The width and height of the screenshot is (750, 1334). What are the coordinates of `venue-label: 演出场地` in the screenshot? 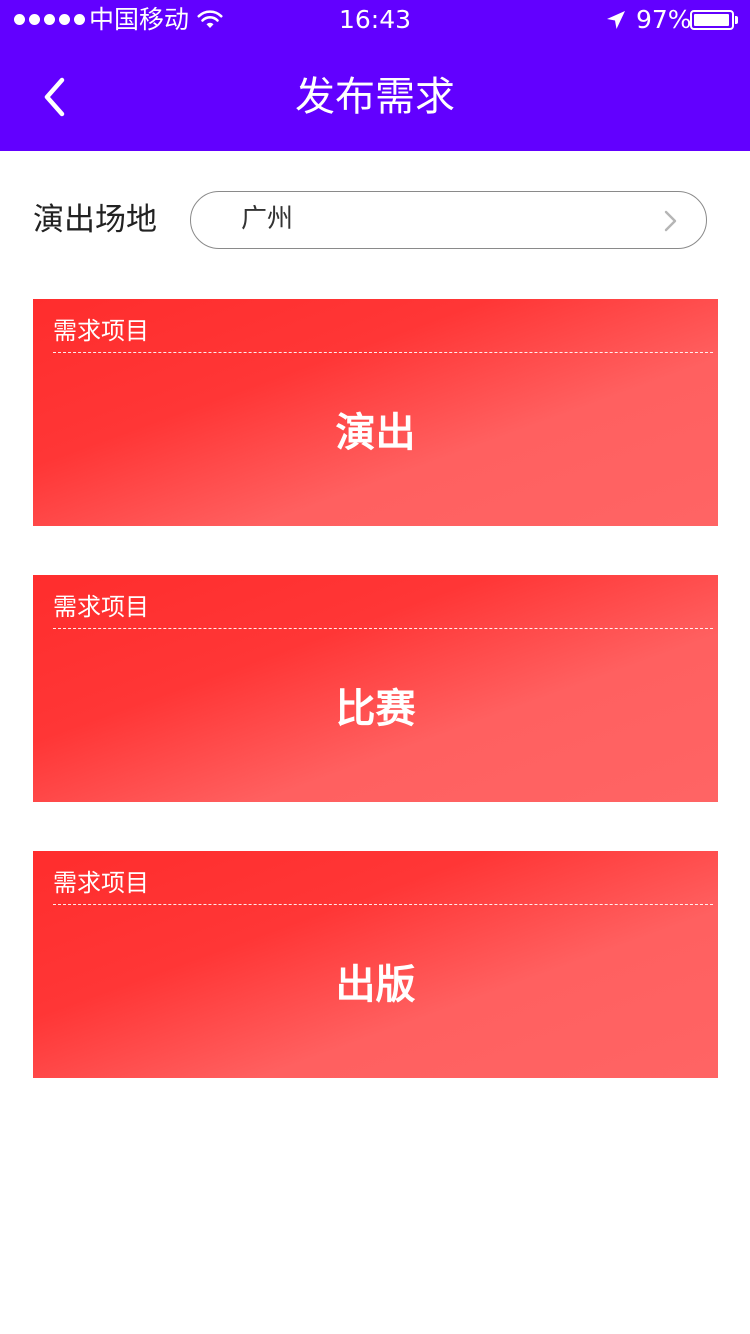 It's located at (95, 220).